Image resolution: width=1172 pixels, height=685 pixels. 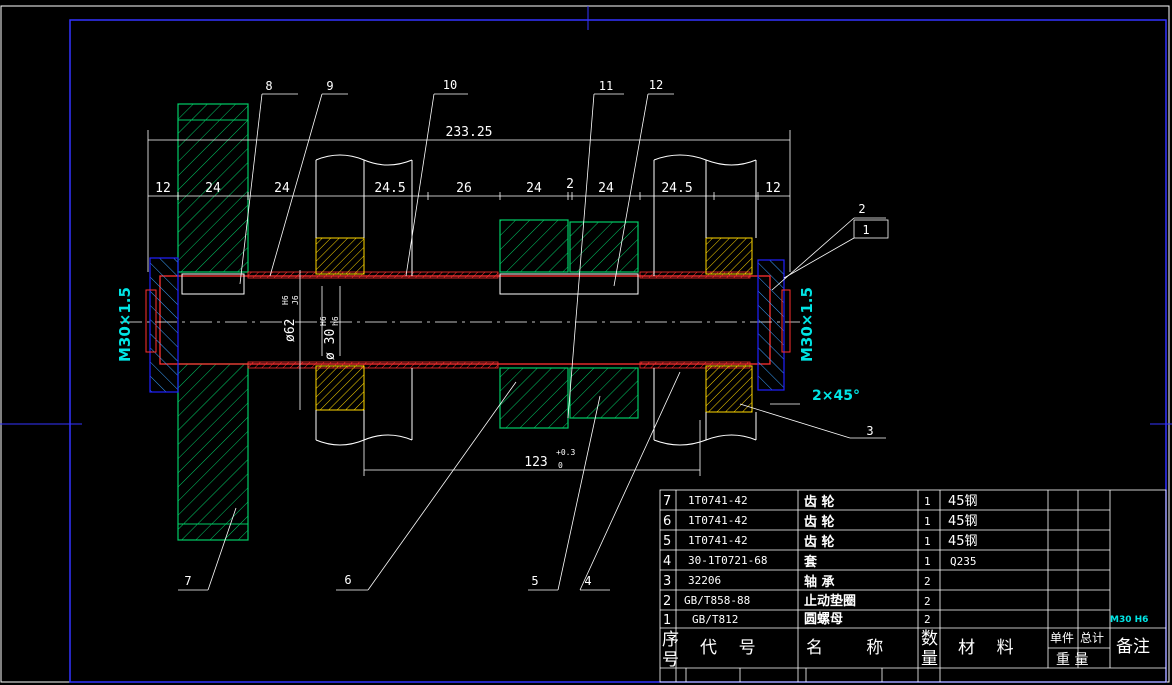 What do you see at coordinates (820, 562) in the screenshot?
I see `bom-row: 4 30-1T0721-68 套 1 Q235` at bounding box center [820, 562].